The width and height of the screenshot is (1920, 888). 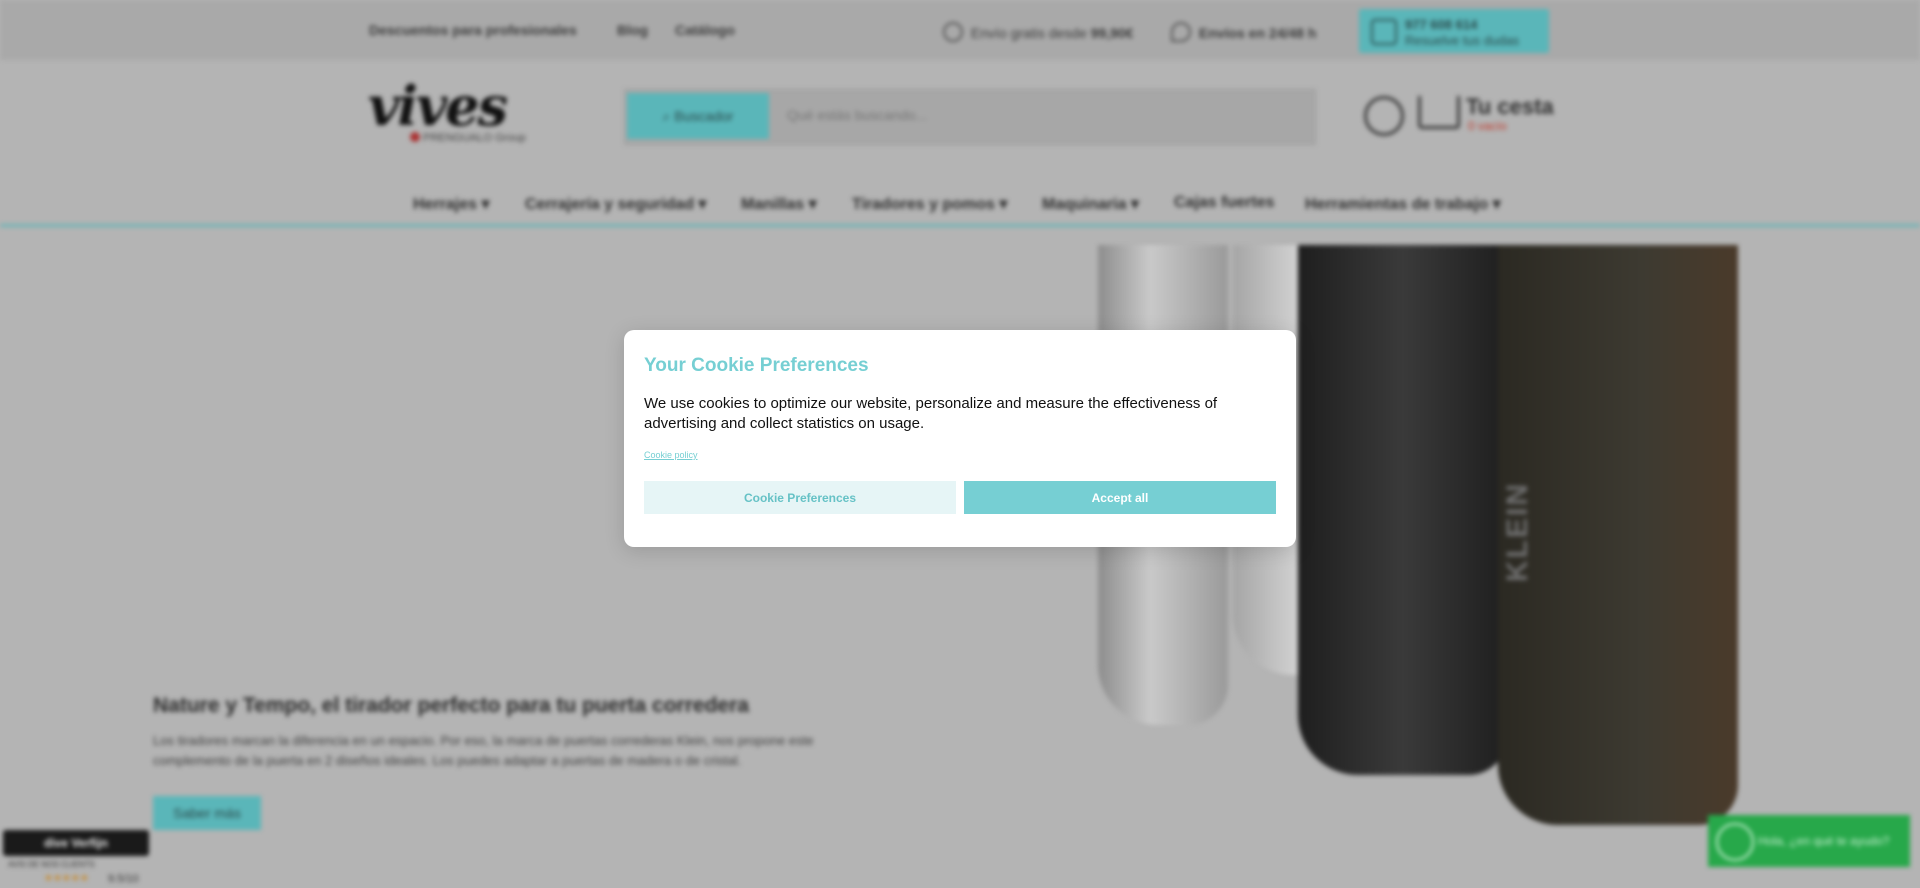 I want to click on search-bar: ⌕ Buscador, so click(x=970, y=117).